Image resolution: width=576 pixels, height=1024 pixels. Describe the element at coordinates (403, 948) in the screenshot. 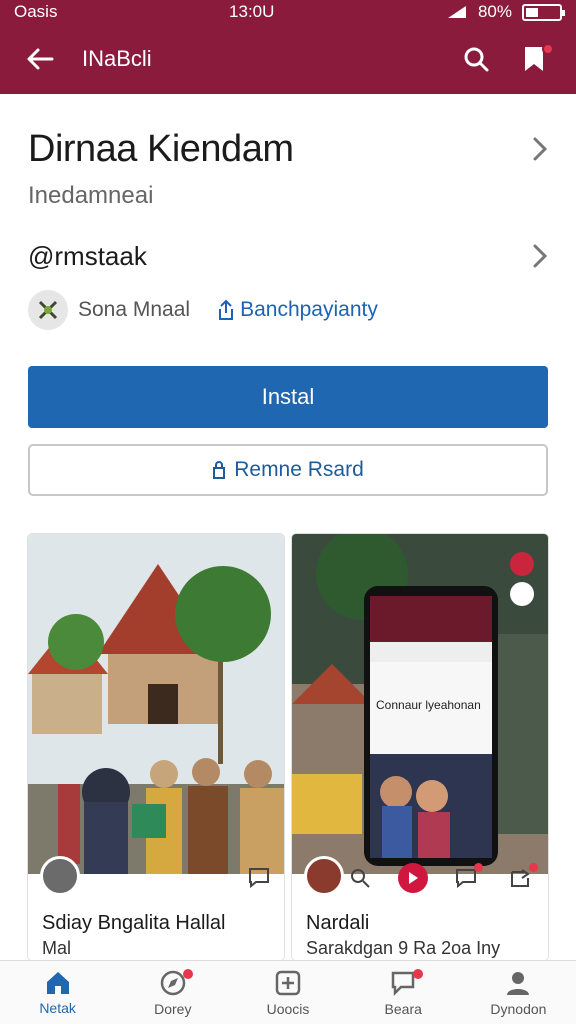

I see `card-subtitle: Sarakdgan 9 Ra 2oa Iny` at that location.